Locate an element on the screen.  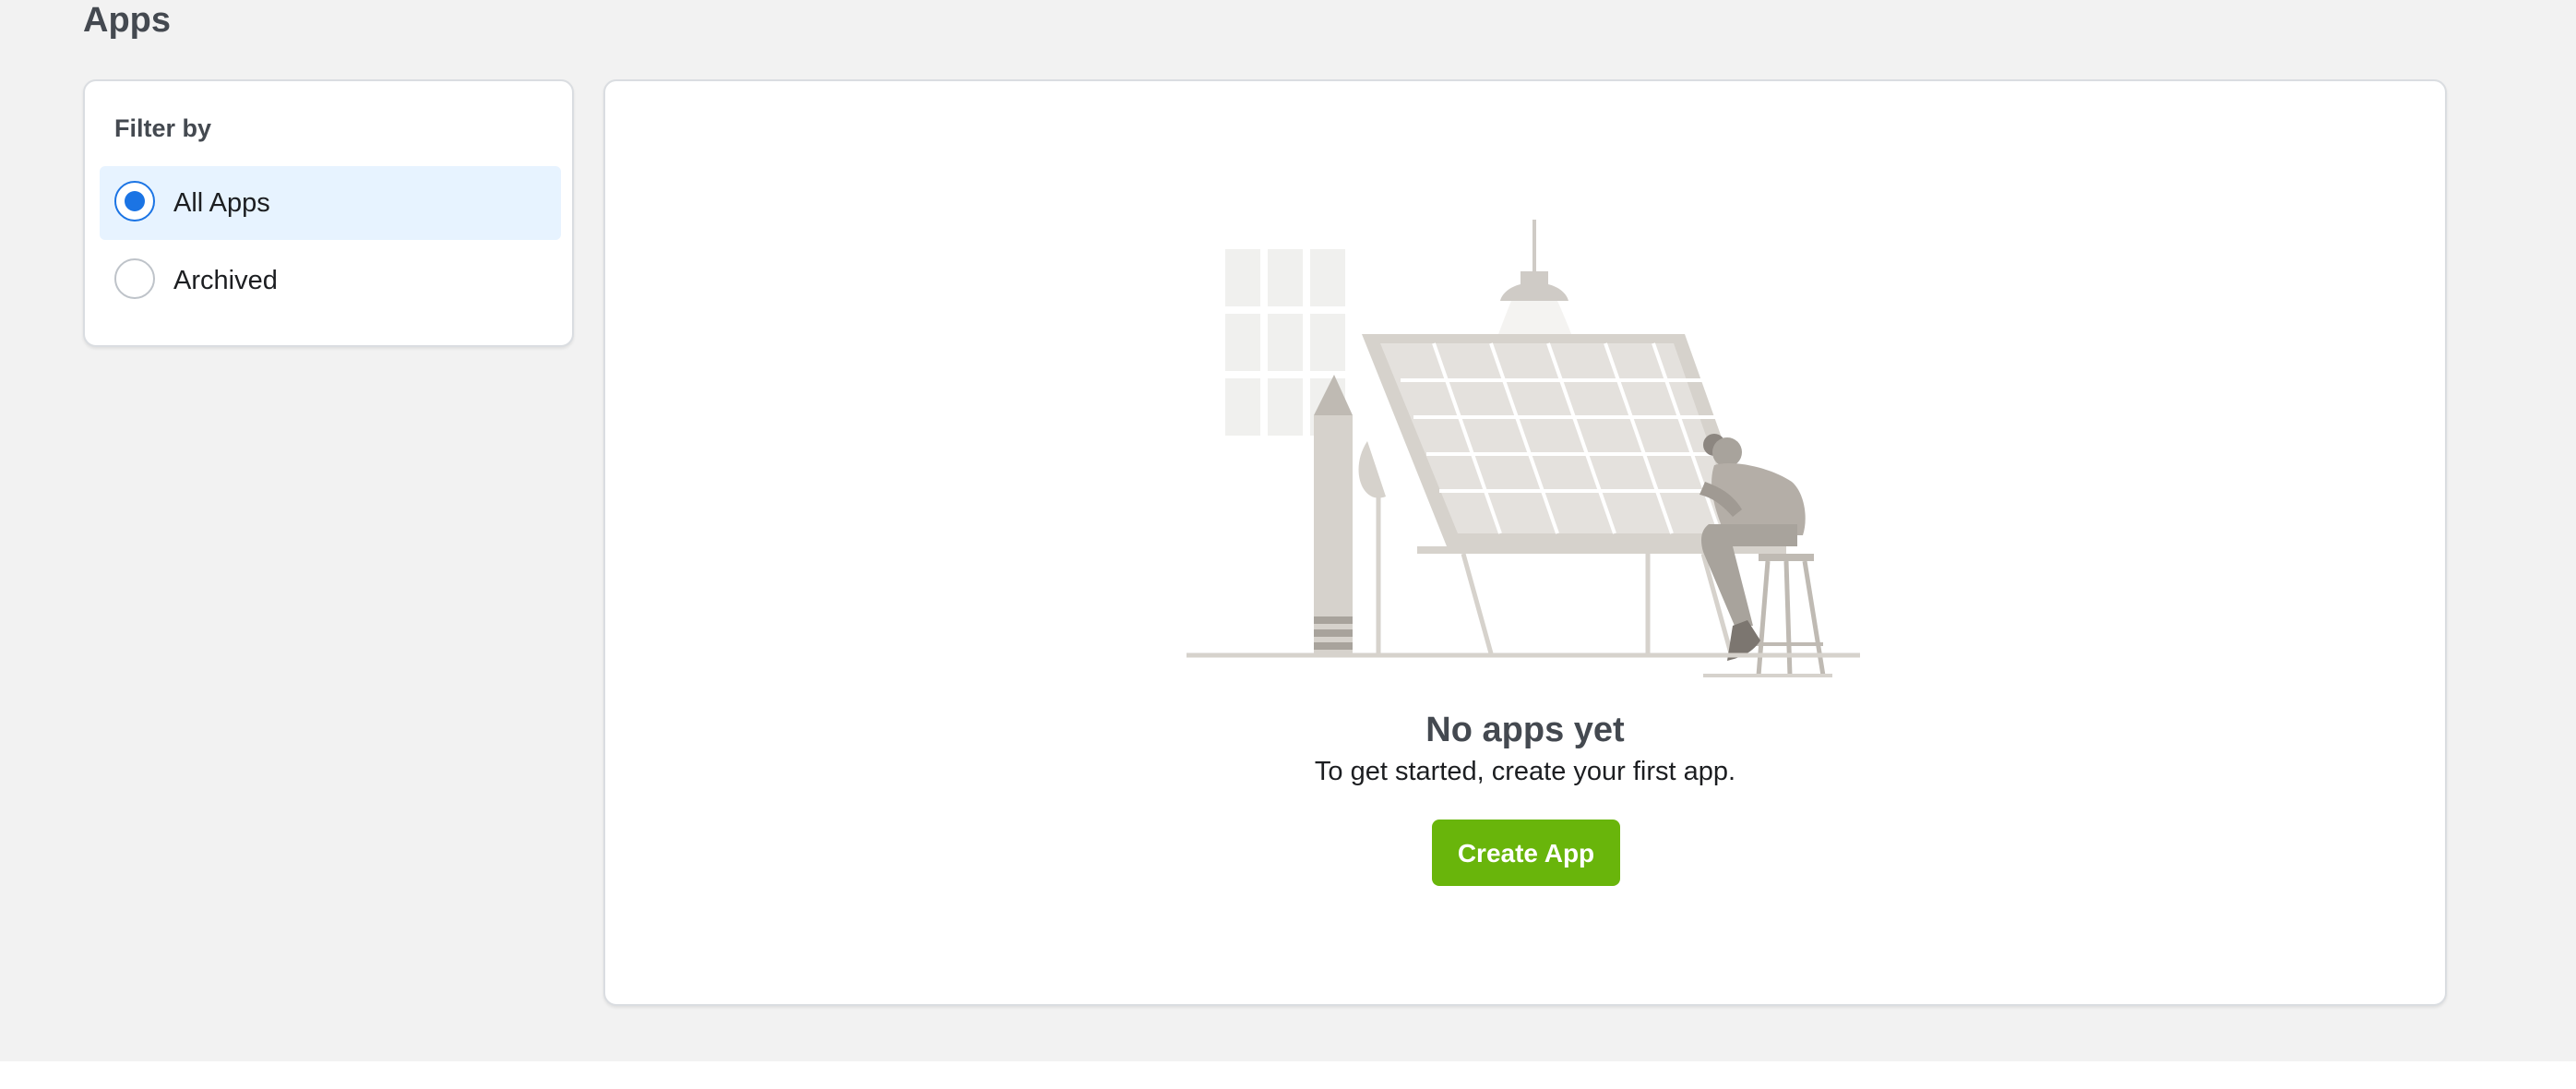
filter-option-archived: Archived is located at coordinates (331, 280).